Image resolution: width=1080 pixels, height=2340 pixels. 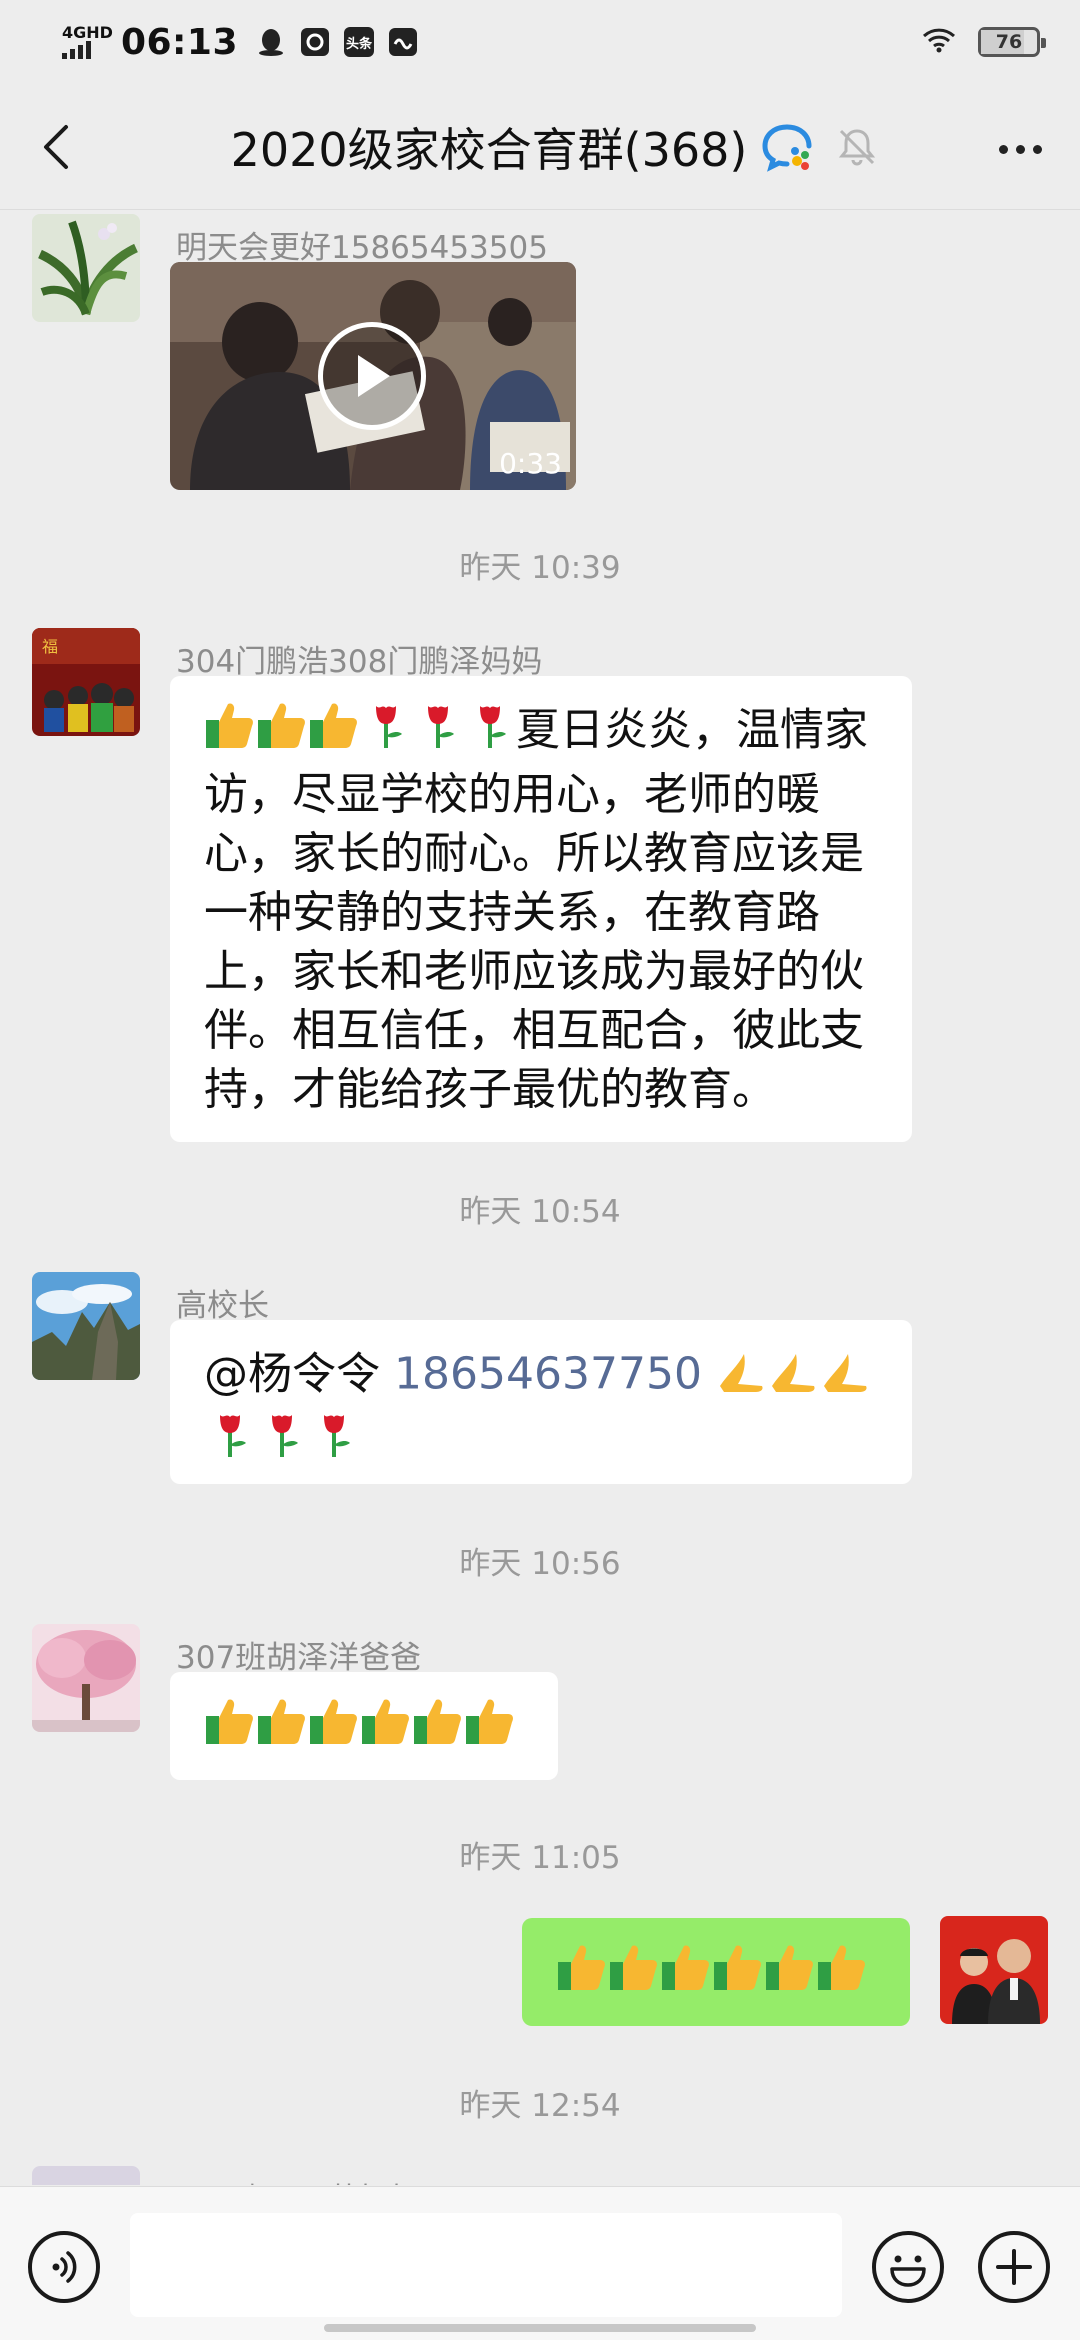 I want to click on message-text-line: 持，才能给孩子最优的教育。, so click(x=490, y=1089).